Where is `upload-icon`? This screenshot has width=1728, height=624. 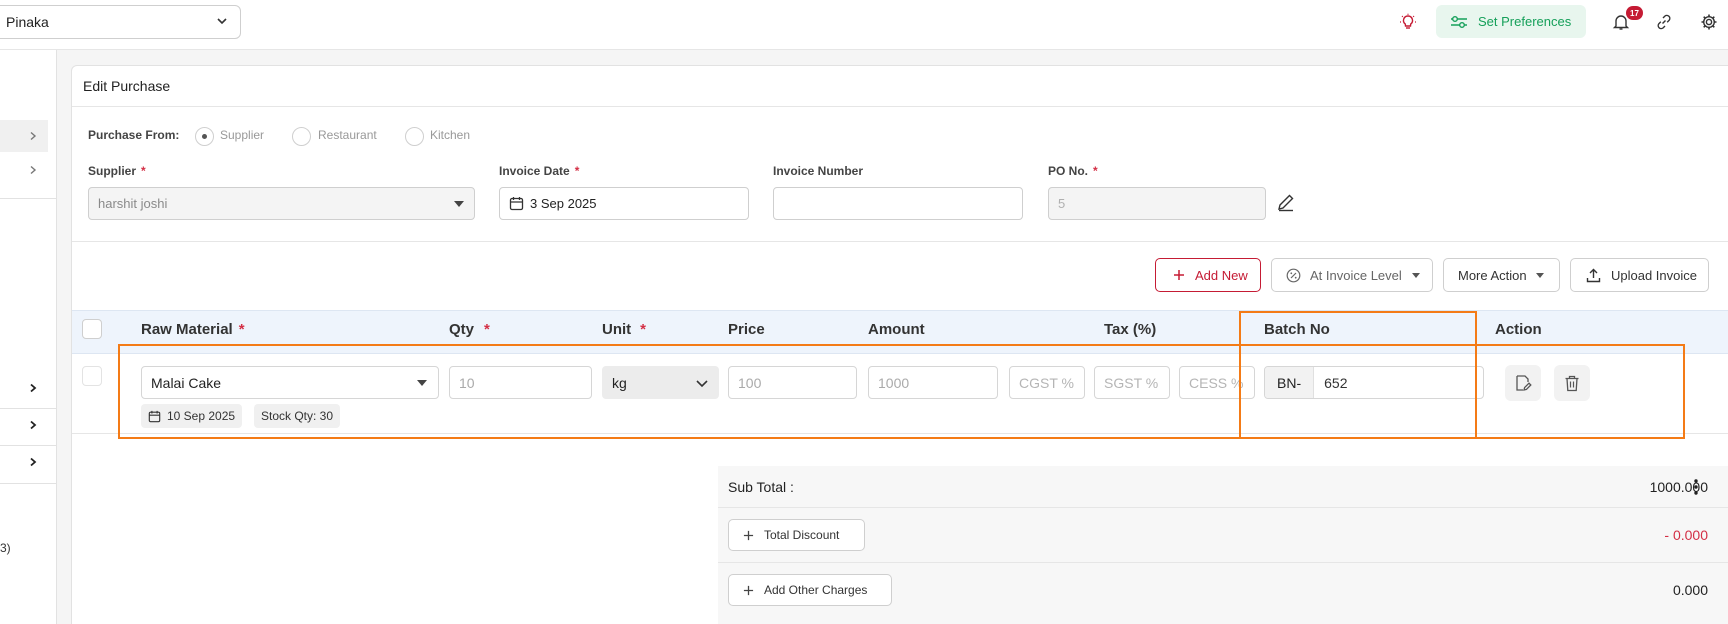 upload-icon is located at coordinates (1593, 275).